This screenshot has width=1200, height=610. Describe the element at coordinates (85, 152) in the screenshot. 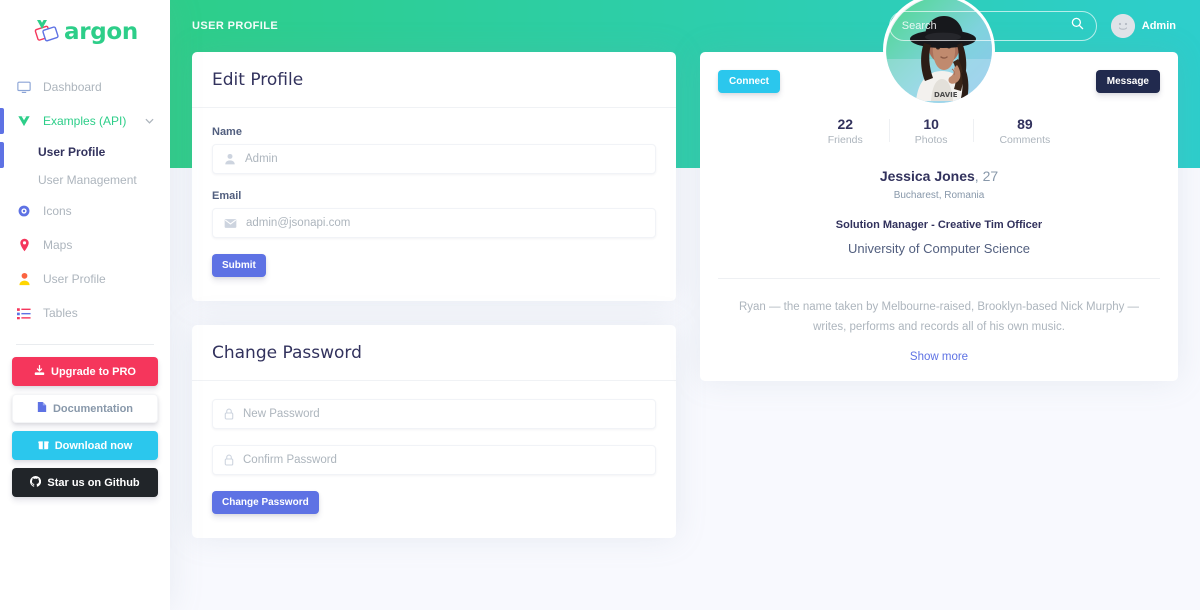

I see `sidebar-subitem-user-profile: User Profile` at that location.